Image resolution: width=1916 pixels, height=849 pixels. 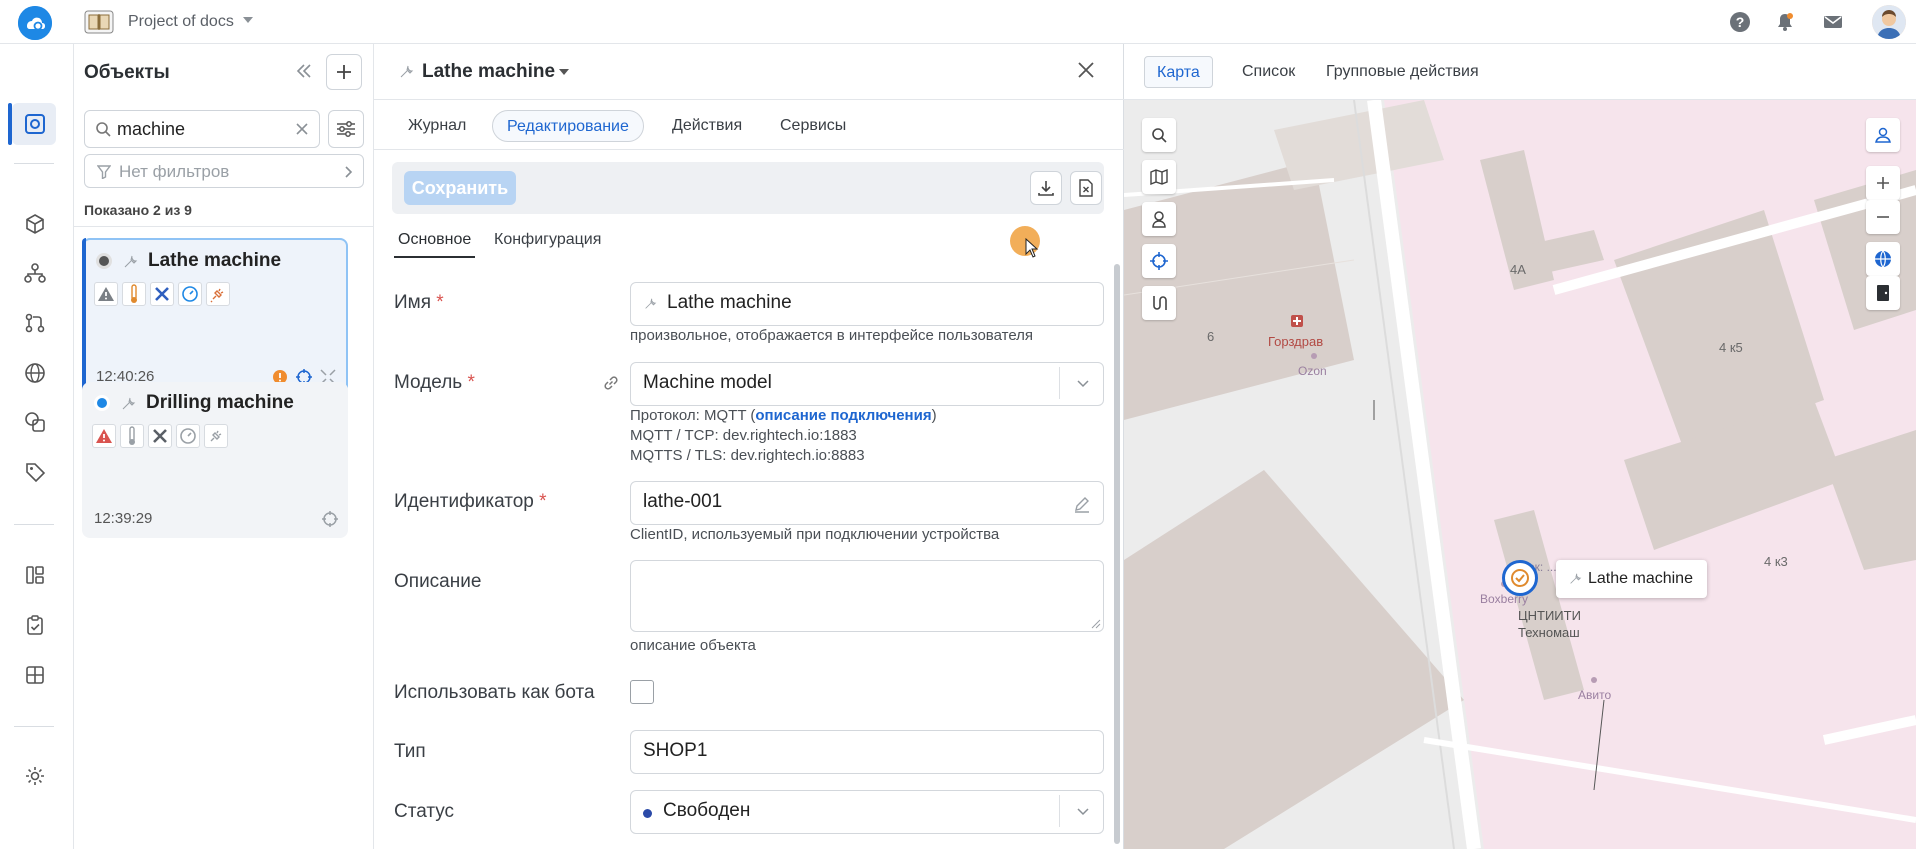 I want to click on description-textarea, so click(x=867, y=596).